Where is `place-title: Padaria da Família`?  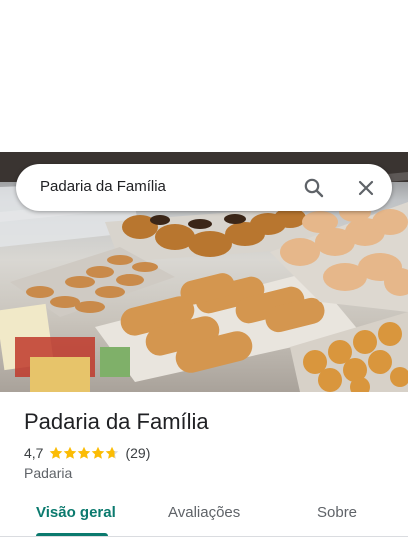
place-title: Padaria da Família is located at coordinates (116, 421).